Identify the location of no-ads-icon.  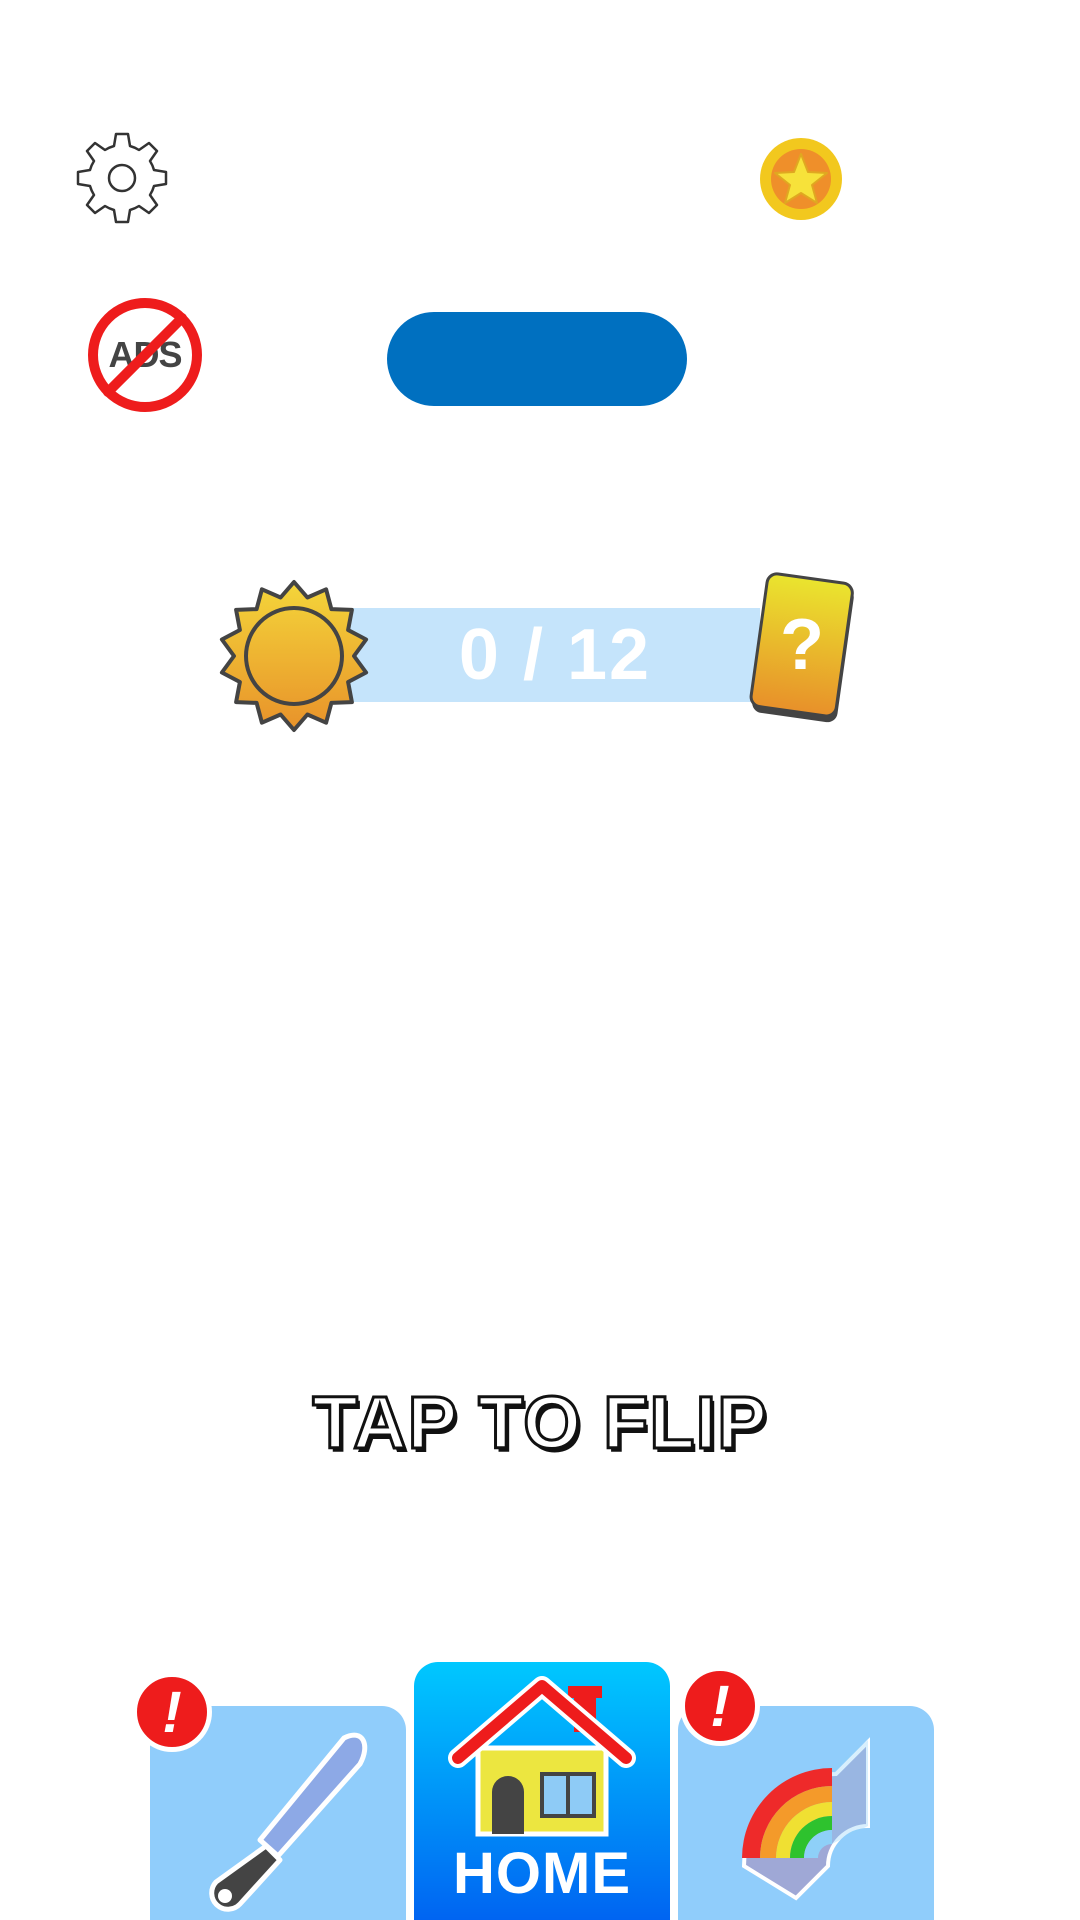
(145, 355).